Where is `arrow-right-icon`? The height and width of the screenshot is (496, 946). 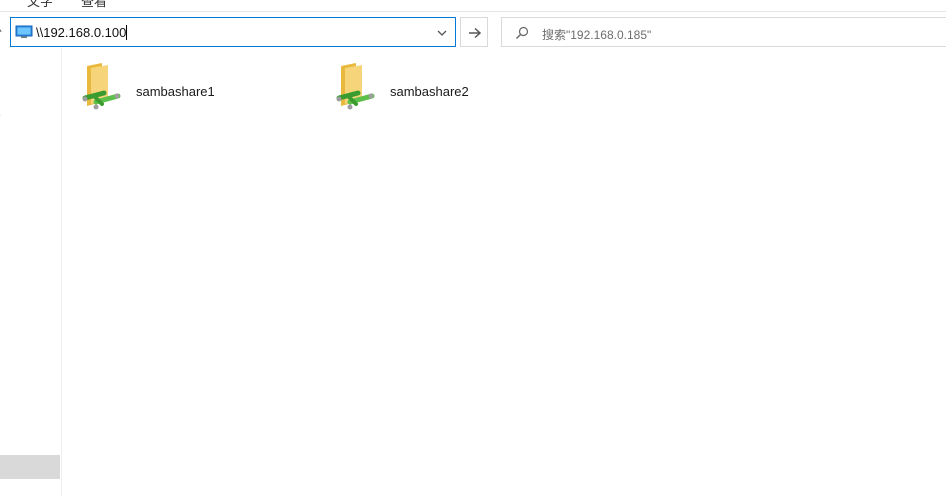 arrow-right-icon is located at coordinates (475, 33).